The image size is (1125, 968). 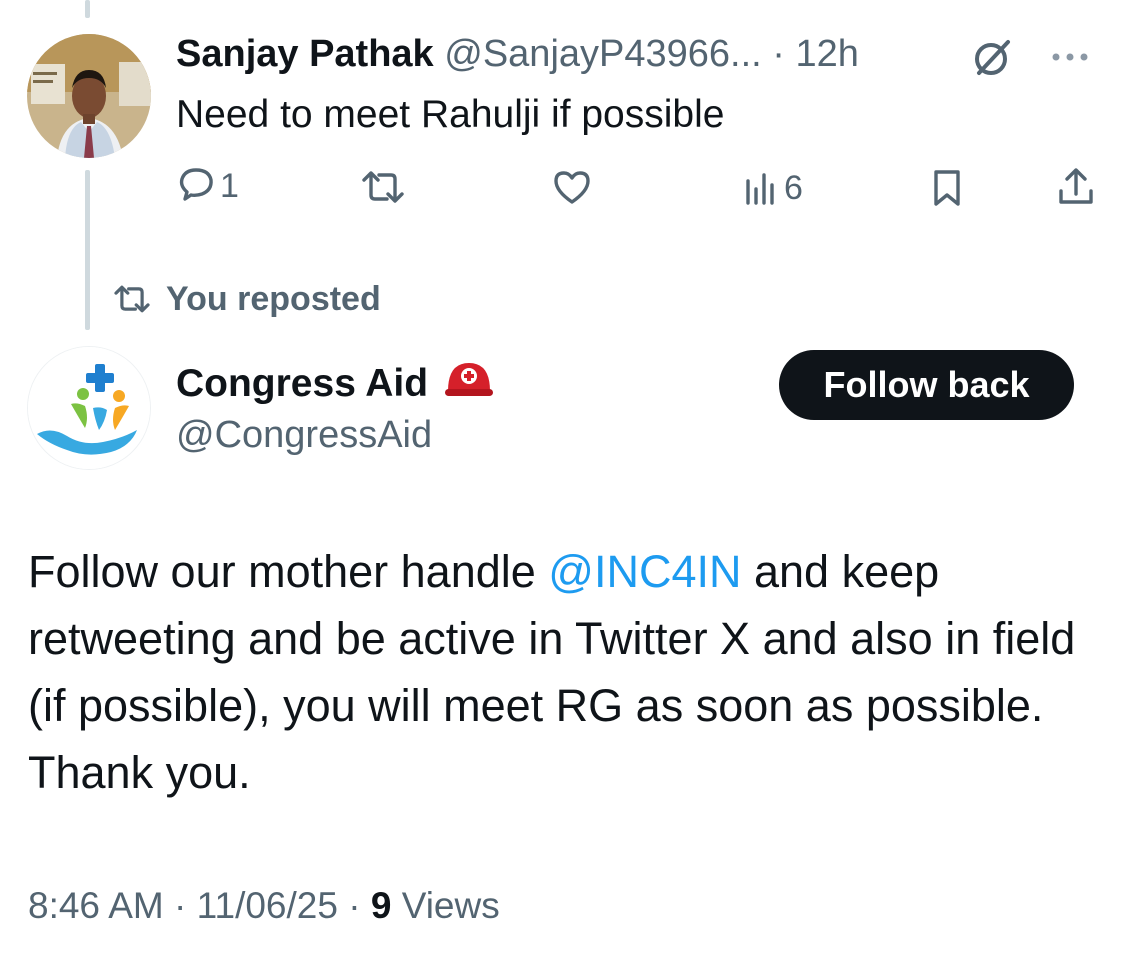 I want to click on post-views-count: 9, so click(x=381, y=905).